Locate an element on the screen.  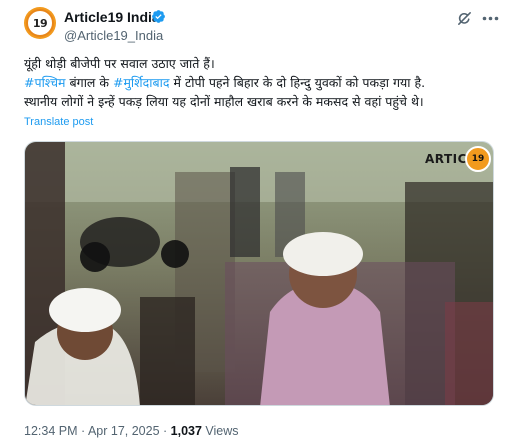
author-handle: @Article19_India is located at coordinates (113, 35).